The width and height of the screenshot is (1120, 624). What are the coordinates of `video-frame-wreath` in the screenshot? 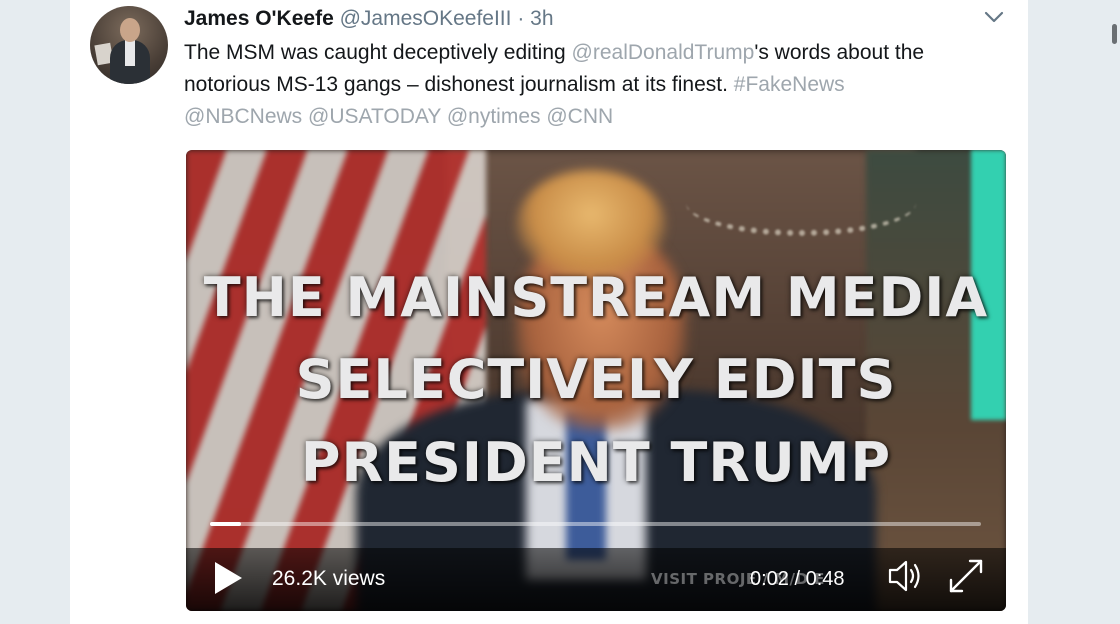 It's located at (801, 203).